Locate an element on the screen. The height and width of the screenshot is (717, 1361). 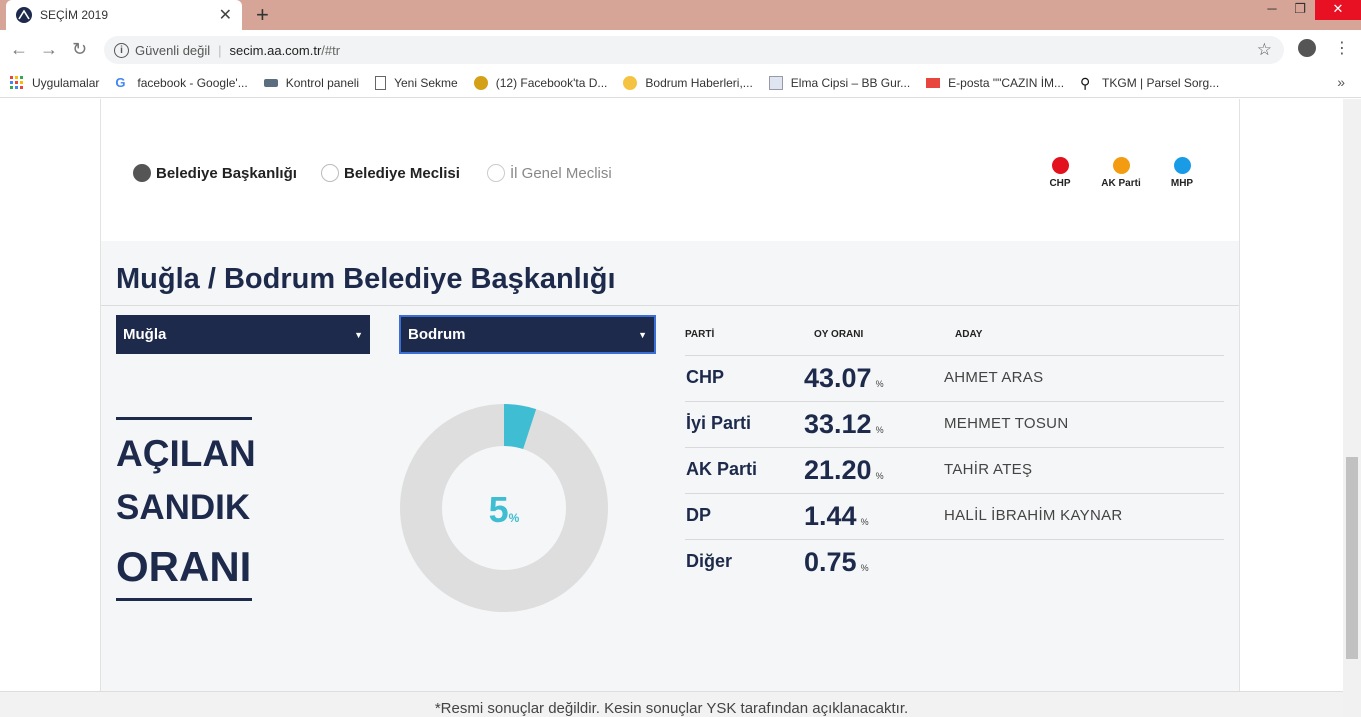
legend-ak-parti: AK Parti is located at coordinates (1121, 173).